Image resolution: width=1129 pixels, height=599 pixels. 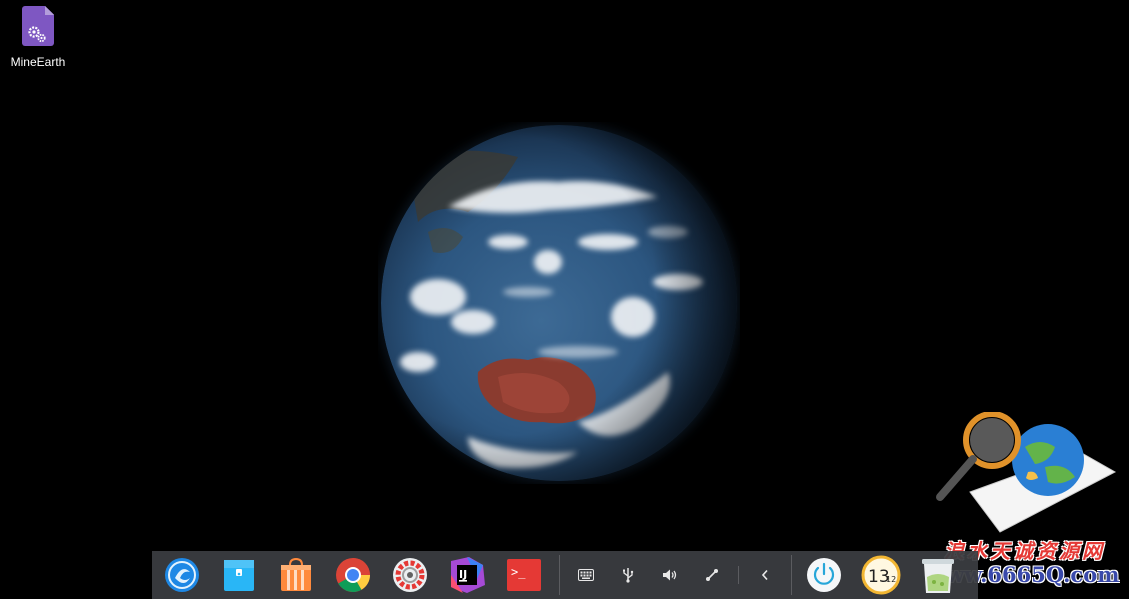 I want to click on power-icon, so click(x=824, y=575).